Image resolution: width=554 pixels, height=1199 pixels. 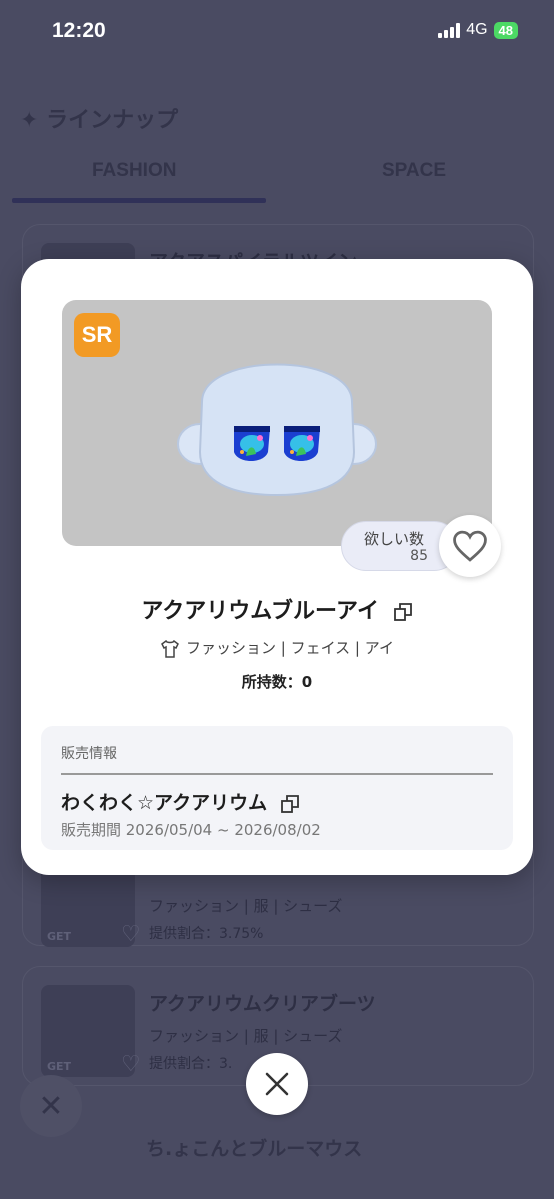 What do you see at coordinates (89, 754) in the screenshot?
I see `sale-header: 販売情報` at bounding box center [89, 754].